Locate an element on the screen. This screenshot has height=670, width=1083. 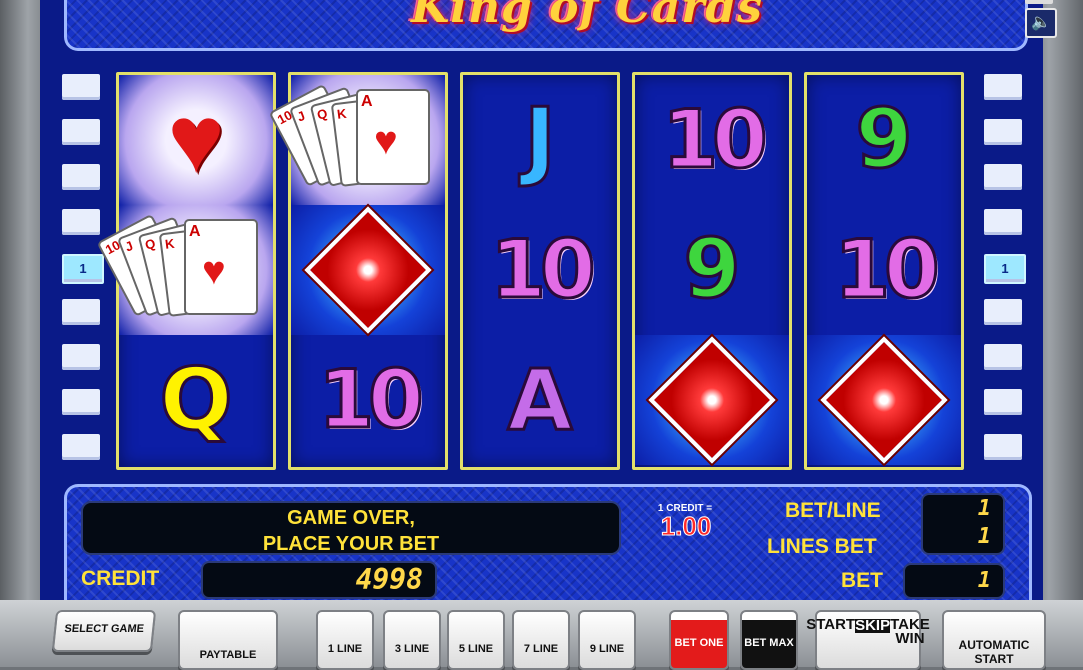
credit-meter: 4998 is located at coordinates (319, 580).